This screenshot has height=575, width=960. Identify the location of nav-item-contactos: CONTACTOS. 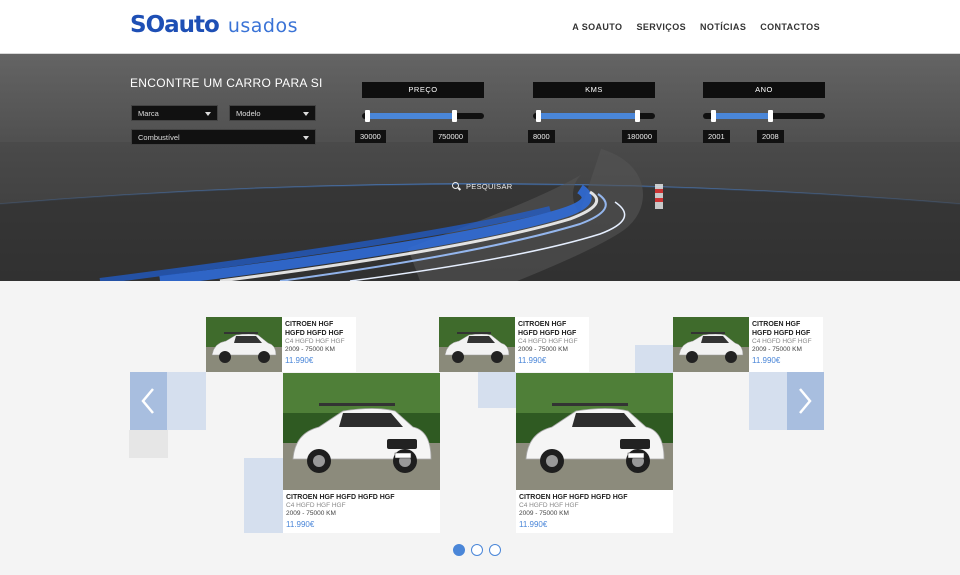
(790, 27).